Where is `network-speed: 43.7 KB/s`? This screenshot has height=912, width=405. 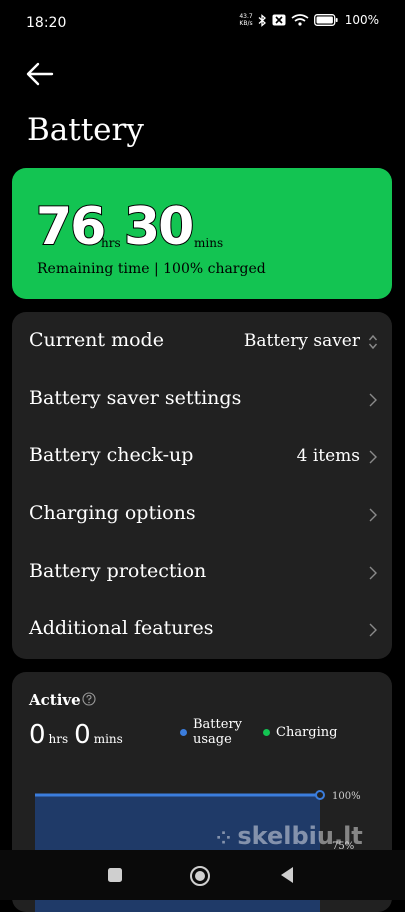
network-speed: 43.7 KB/s is located at coordinates (245, 20).